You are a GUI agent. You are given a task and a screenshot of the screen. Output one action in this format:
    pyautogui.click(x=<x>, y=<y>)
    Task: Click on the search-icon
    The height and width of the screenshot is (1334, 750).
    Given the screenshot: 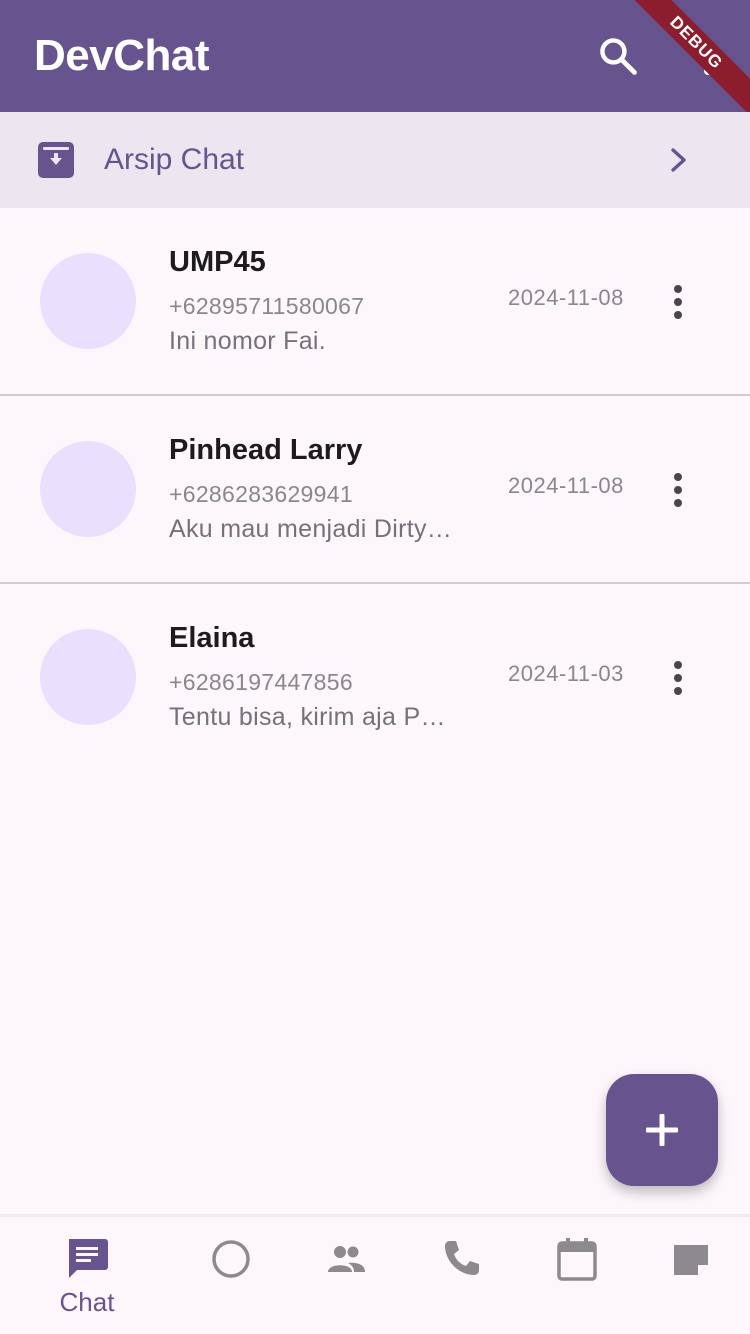 What is the action you would take?
    pyautogui.click(x=618, y=56)
    